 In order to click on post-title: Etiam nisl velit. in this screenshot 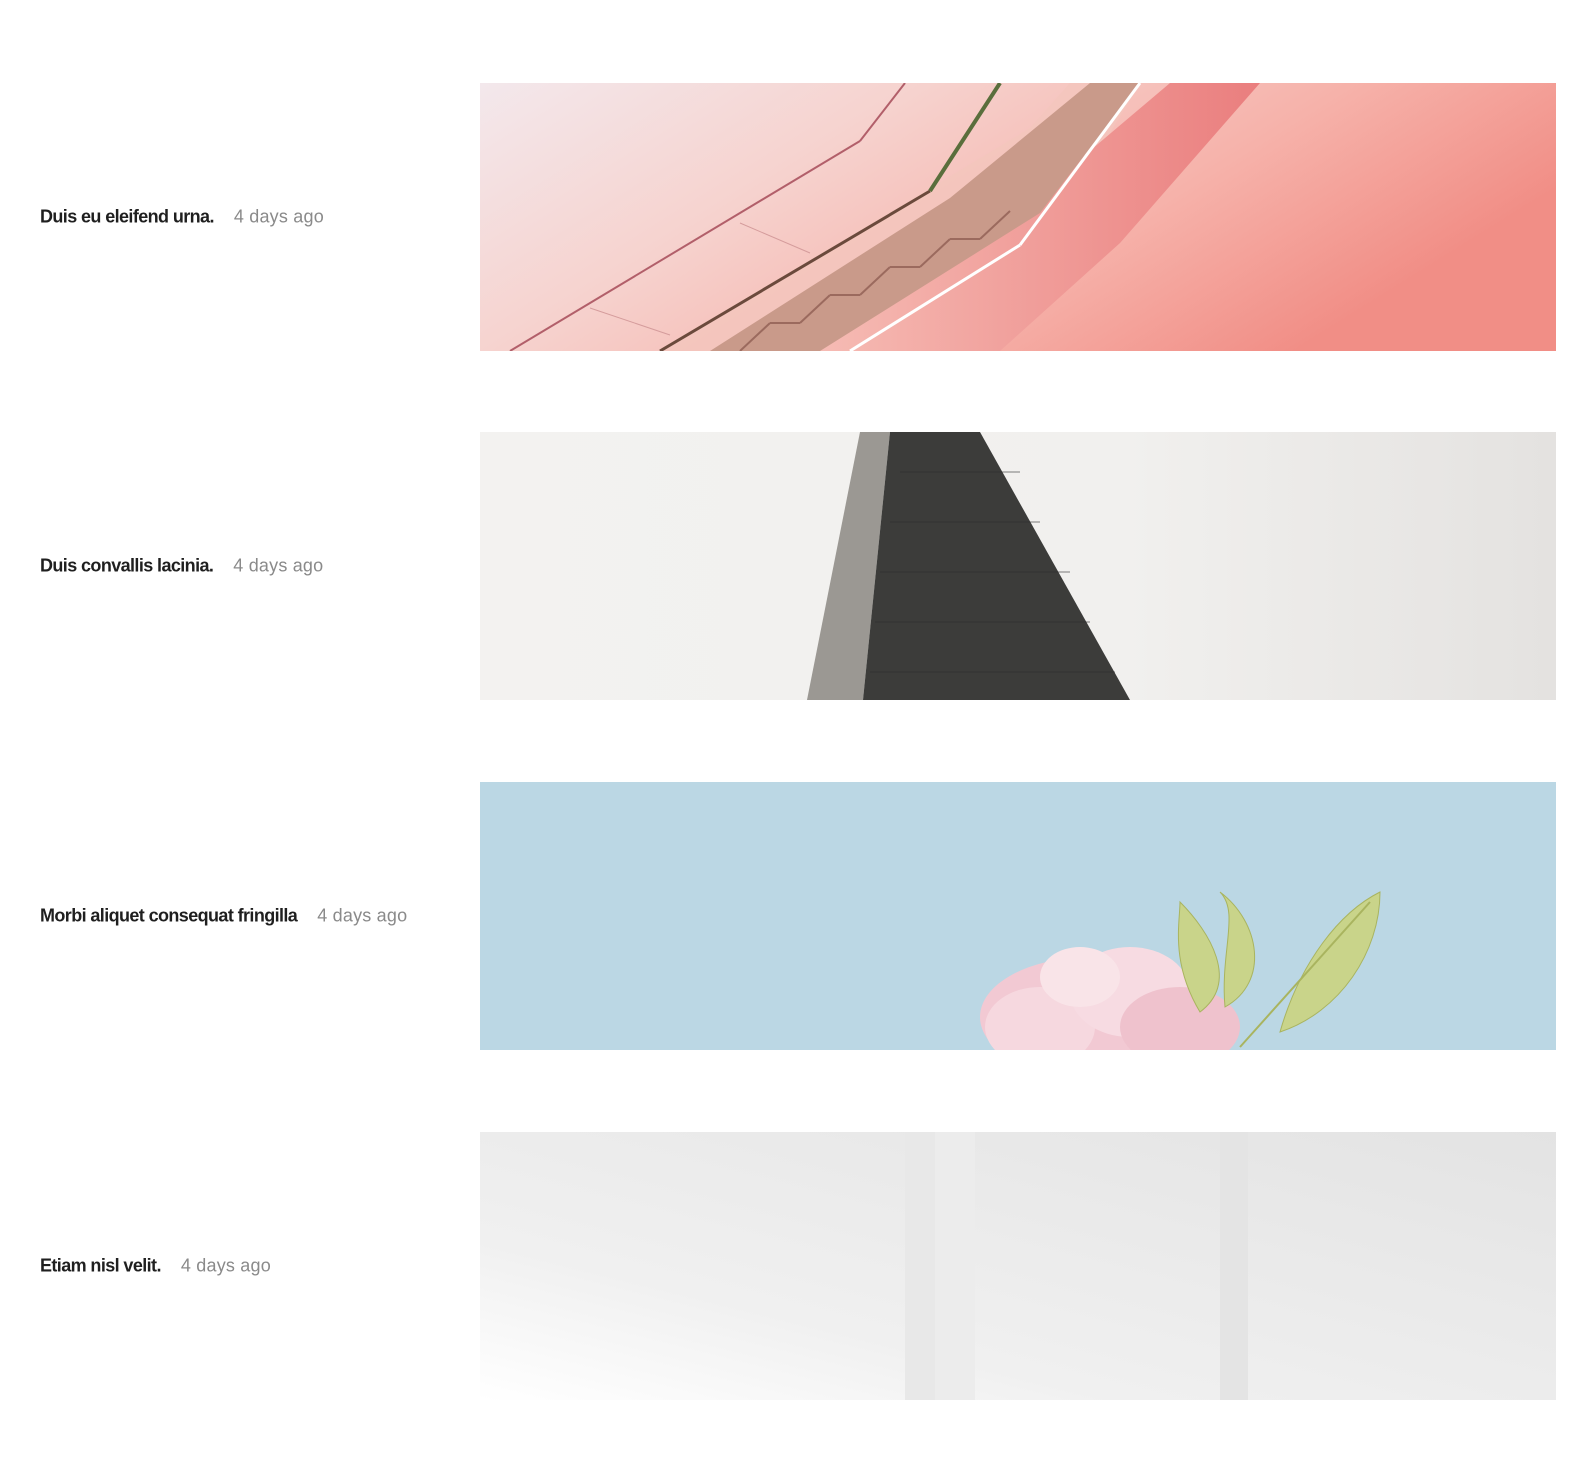, I will do `click(100, 1266)`.